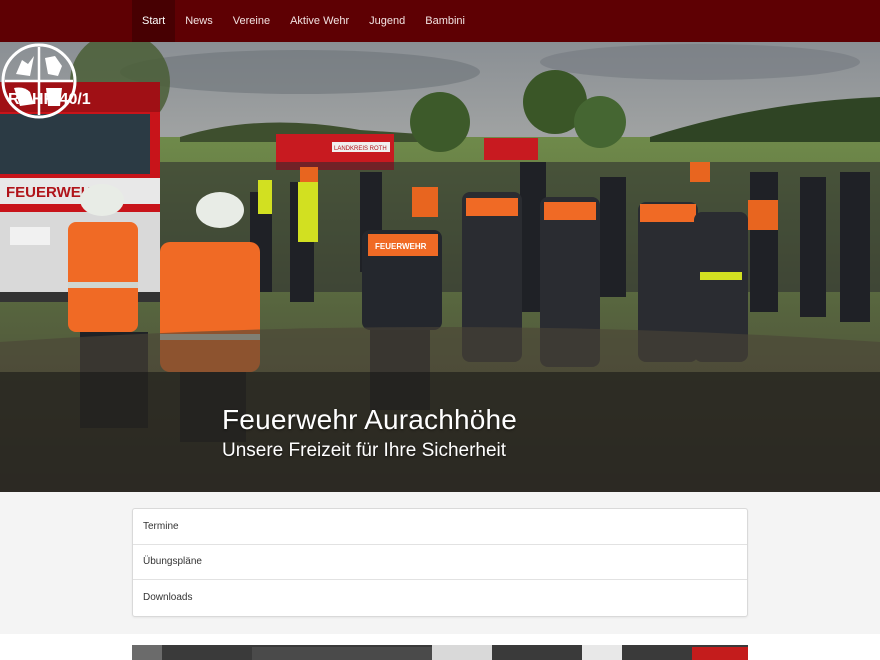 The image size is (880, 660). Describe the element at coordinates (440, 598) in the screenshot. I see `list-item-downloads: Downloads` at that location.